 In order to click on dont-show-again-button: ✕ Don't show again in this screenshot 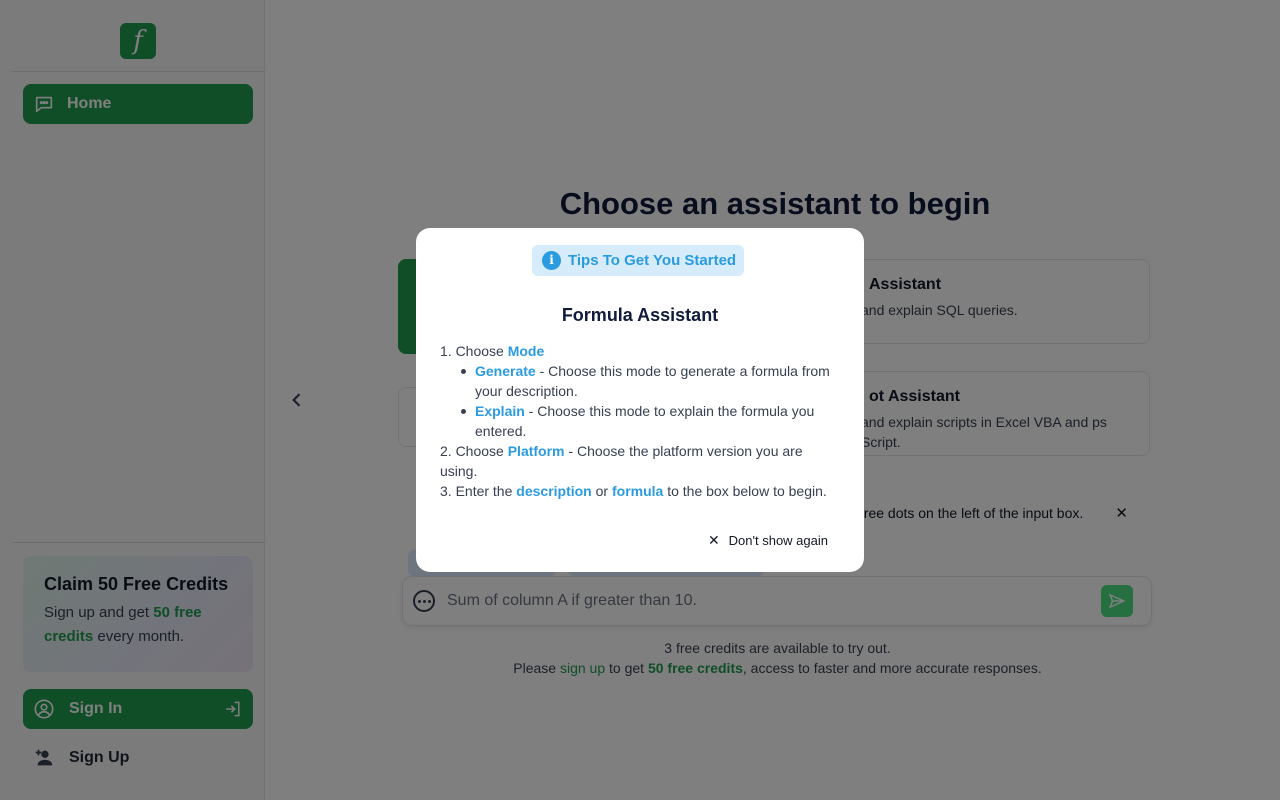, I will do `click(768, 540)`.